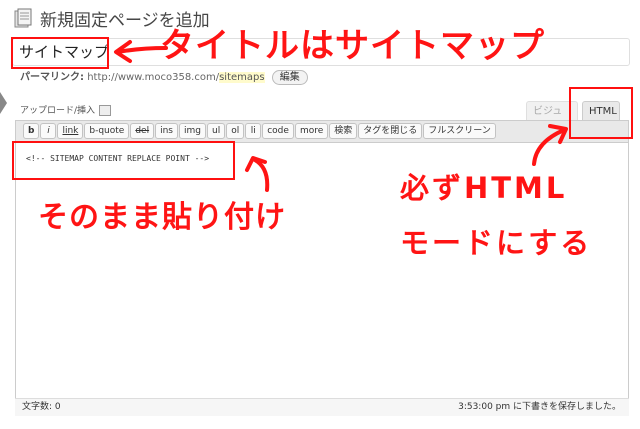 The image size is (640, 429). Describe the element at coordinates (311, 131) in the screenshot. I see `more-button: more` at that location.